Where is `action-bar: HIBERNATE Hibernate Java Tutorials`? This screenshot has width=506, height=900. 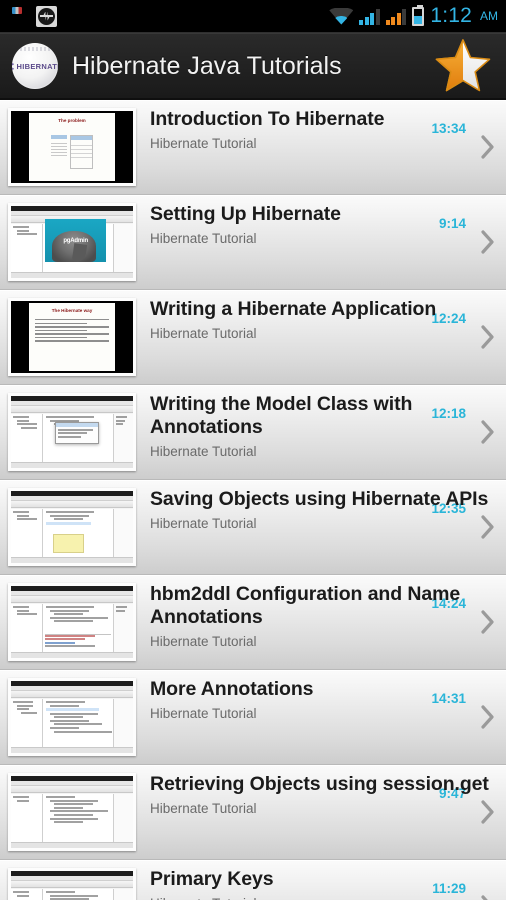 action-bar: HIBERNATE Hibernate Java Tutorials is located at coordinates (253, 67).